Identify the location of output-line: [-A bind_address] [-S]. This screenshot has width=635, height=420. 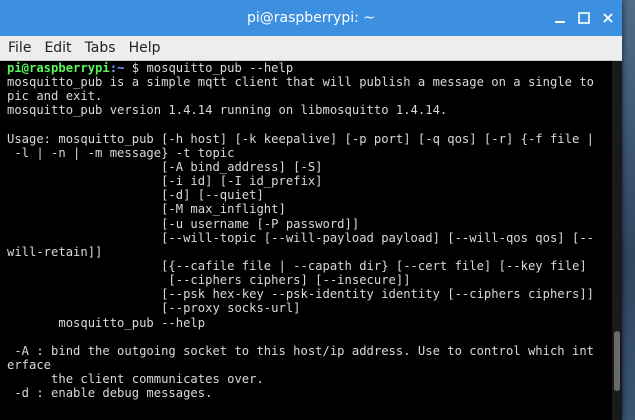
(165, 166).